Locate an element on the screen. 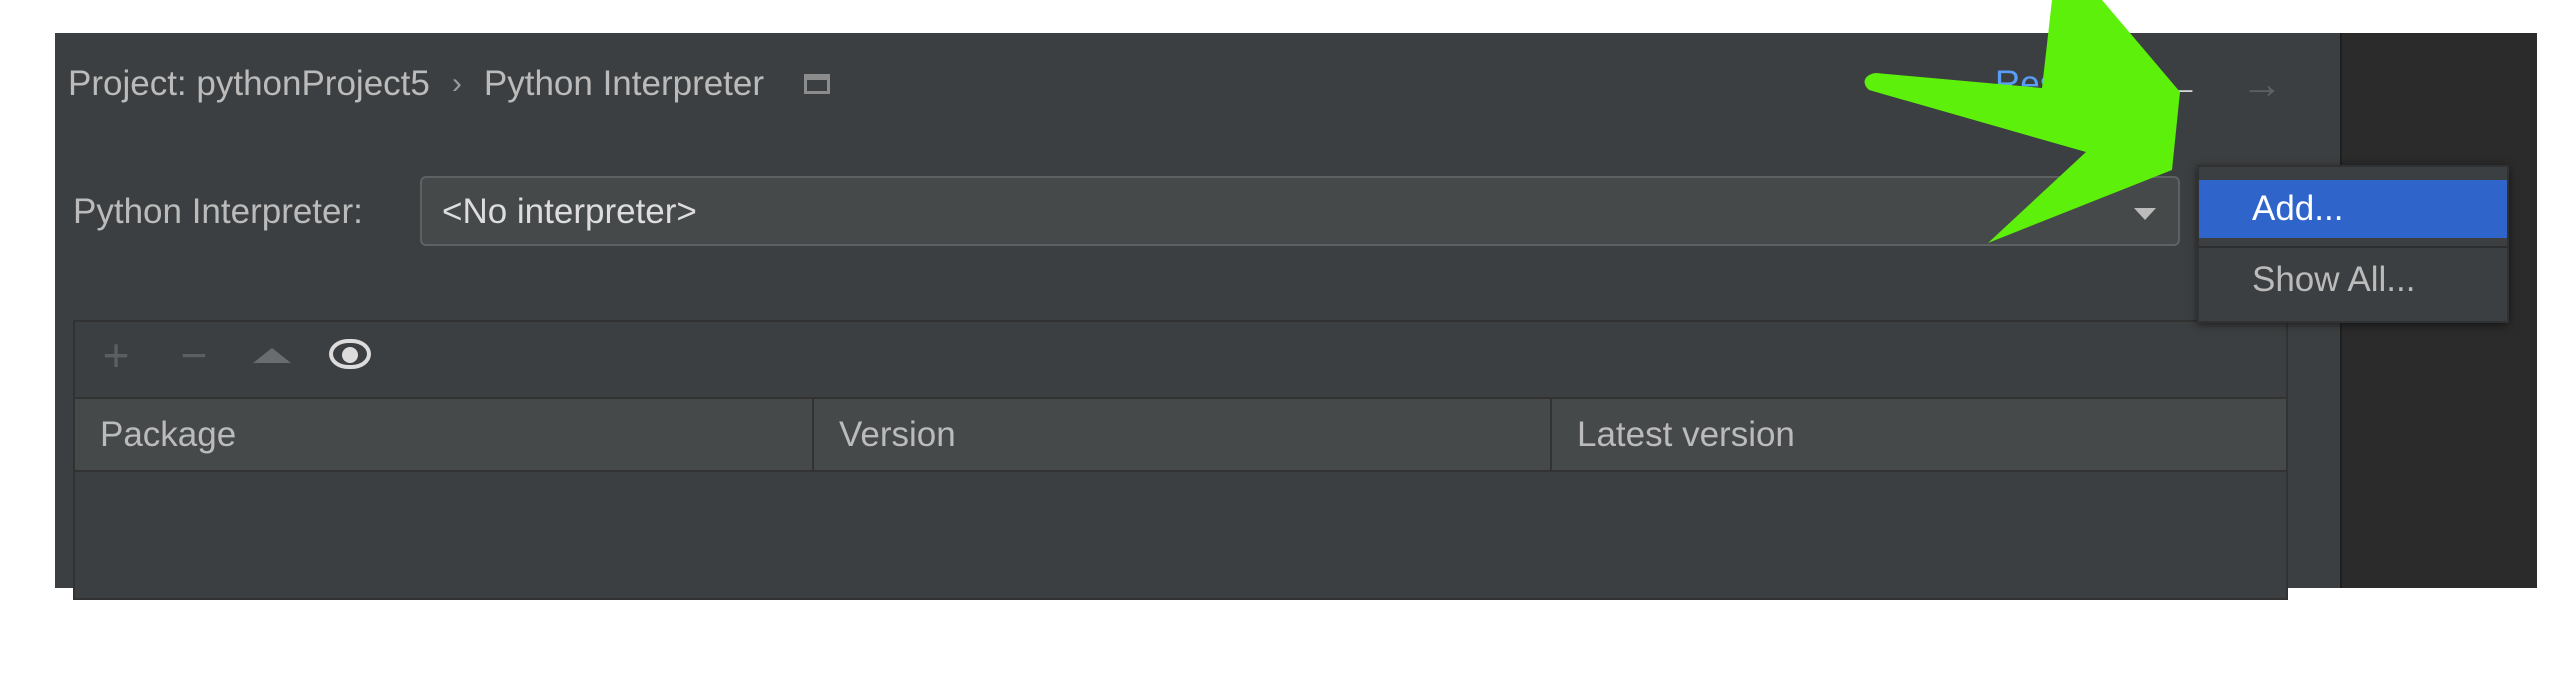  eye-icon is located at coordinates (350, 355).